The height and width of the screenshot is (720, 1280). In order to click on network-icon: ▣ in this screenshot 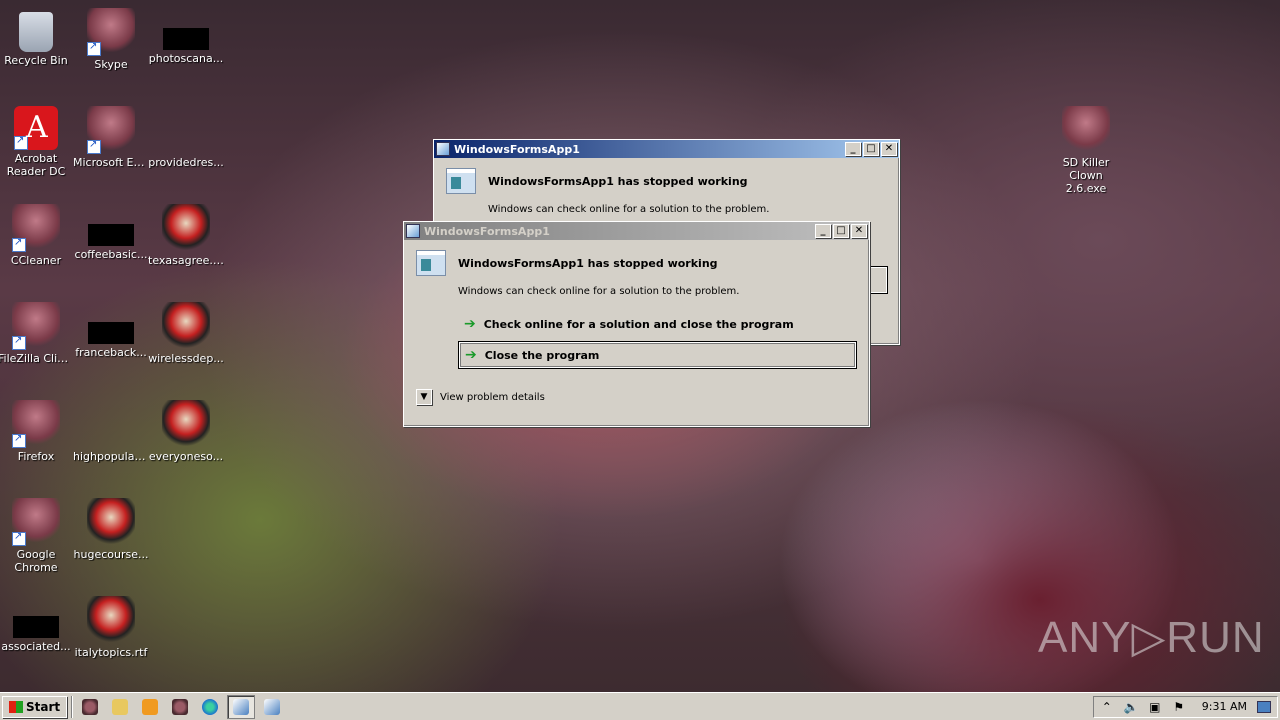, I will do `click(1155, 707)`.